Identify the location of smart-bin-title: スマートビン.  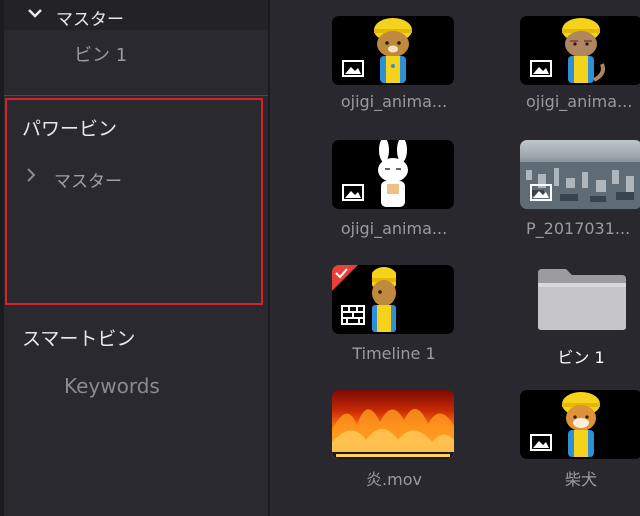
(79, 339).